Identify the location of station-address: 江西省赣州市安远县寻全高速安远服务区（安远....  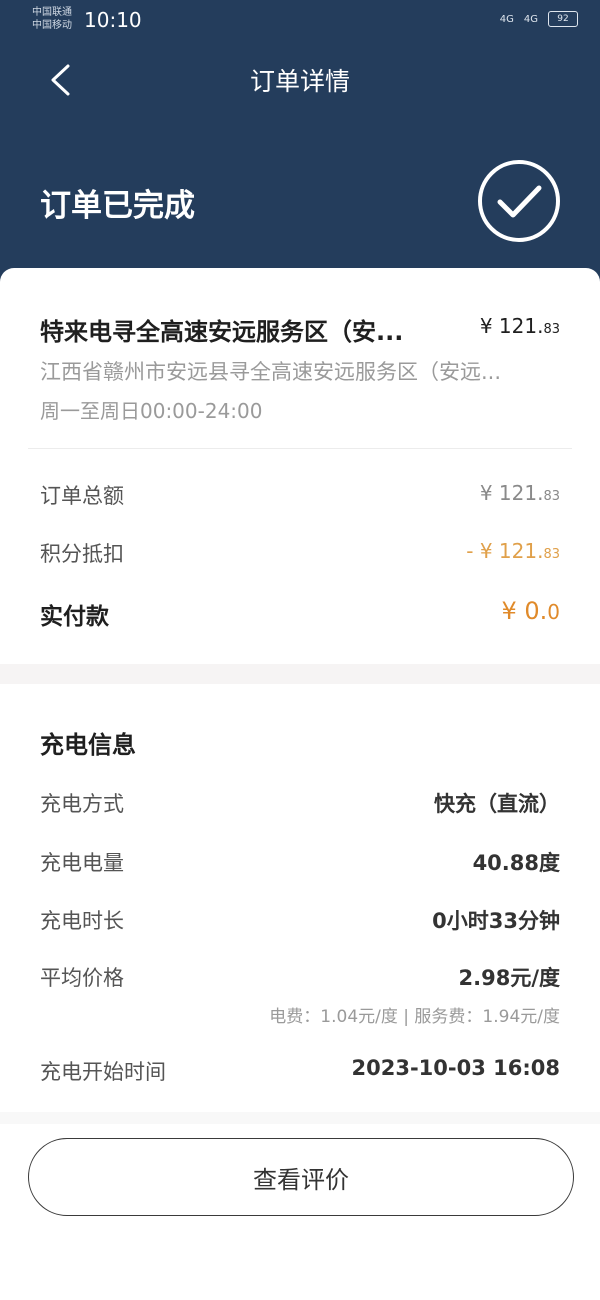
(271, 372).